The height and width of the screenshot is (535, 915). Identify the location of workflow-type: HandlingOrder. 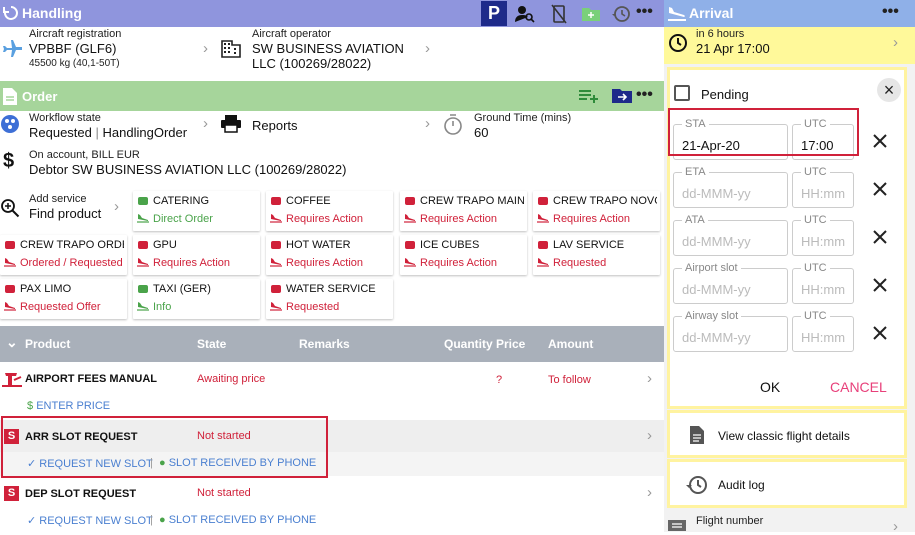
(145, 132).